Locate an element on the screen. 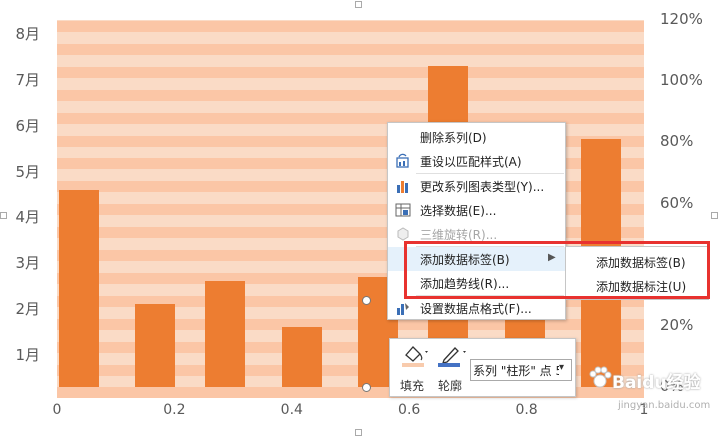  menu-item-label: 删除系列(D) is located at coordinates (453, 138).